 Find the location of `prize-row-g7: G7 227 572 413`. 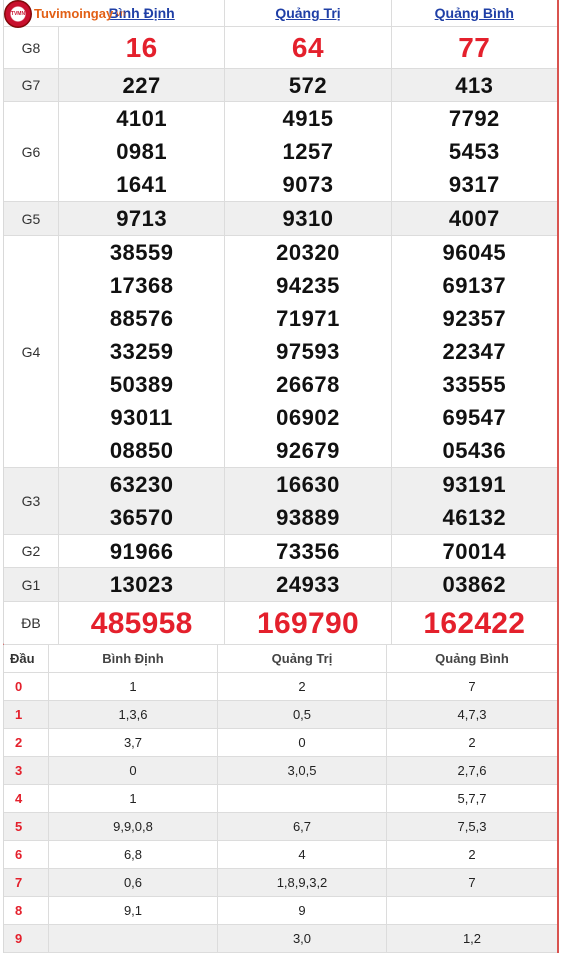

prize-row-g7: G7 227 572 413 is located at coordinates (280, 85).